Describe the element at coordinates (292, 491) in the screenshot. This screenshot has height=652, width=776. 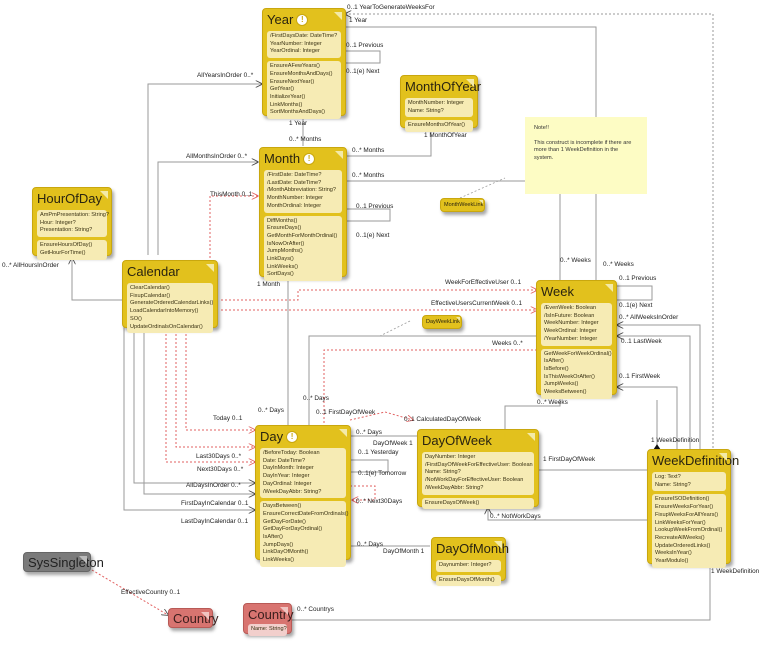
I see `attribute: /WeekDayAbbr: String?` at that location.